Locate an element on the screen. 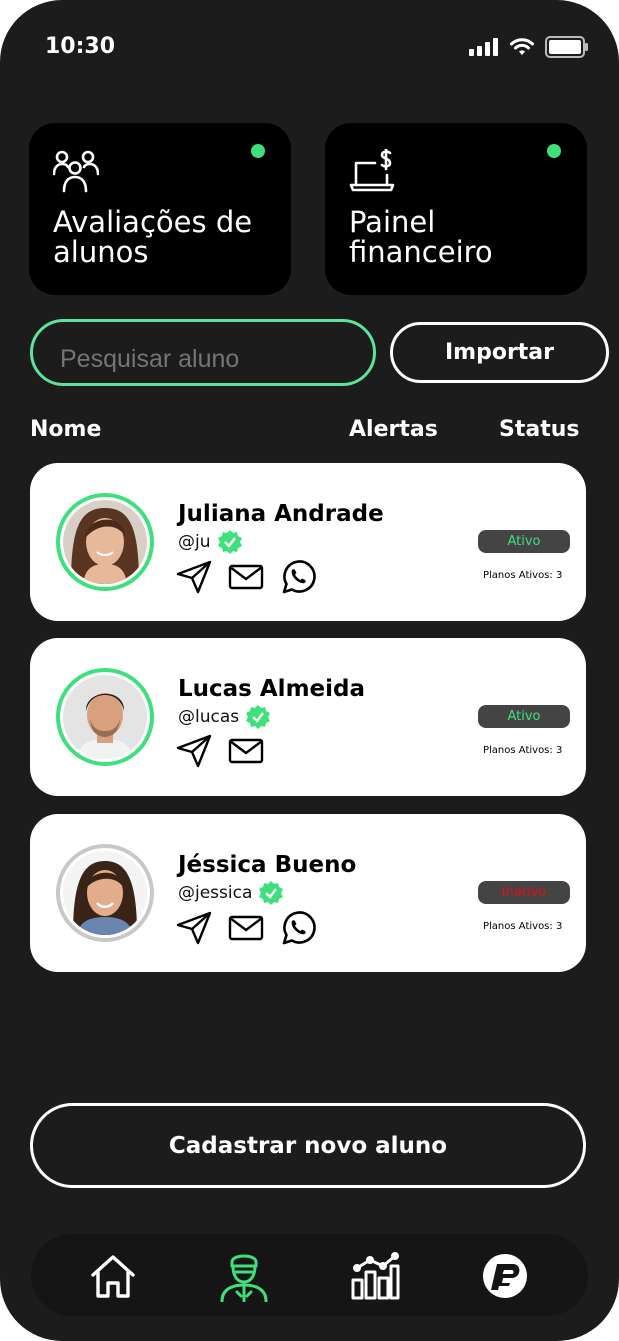  laptop-dollar-icon is located at coordinates (372, 170).